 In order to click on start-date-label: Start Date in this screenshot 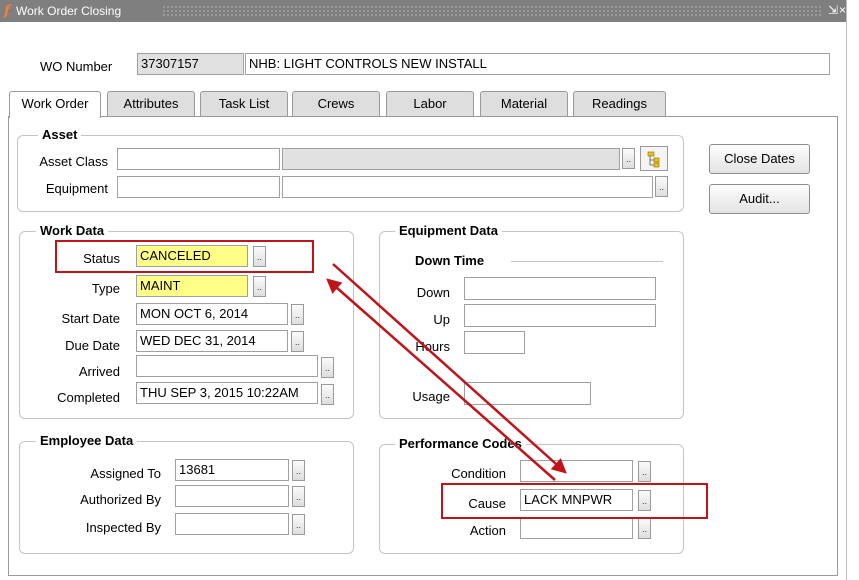, I will do `click(90, 318)`.